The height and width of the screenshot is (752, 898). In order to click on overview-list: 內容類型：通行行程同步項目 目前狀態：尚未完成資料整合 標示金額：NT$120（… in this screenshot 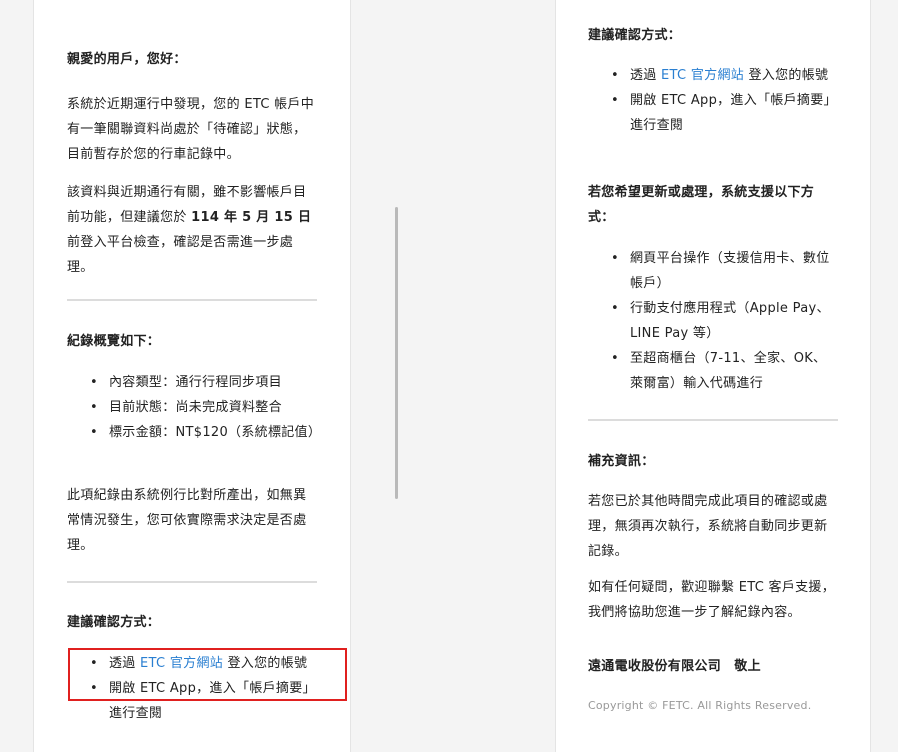, I will do `click(194, 407)`.